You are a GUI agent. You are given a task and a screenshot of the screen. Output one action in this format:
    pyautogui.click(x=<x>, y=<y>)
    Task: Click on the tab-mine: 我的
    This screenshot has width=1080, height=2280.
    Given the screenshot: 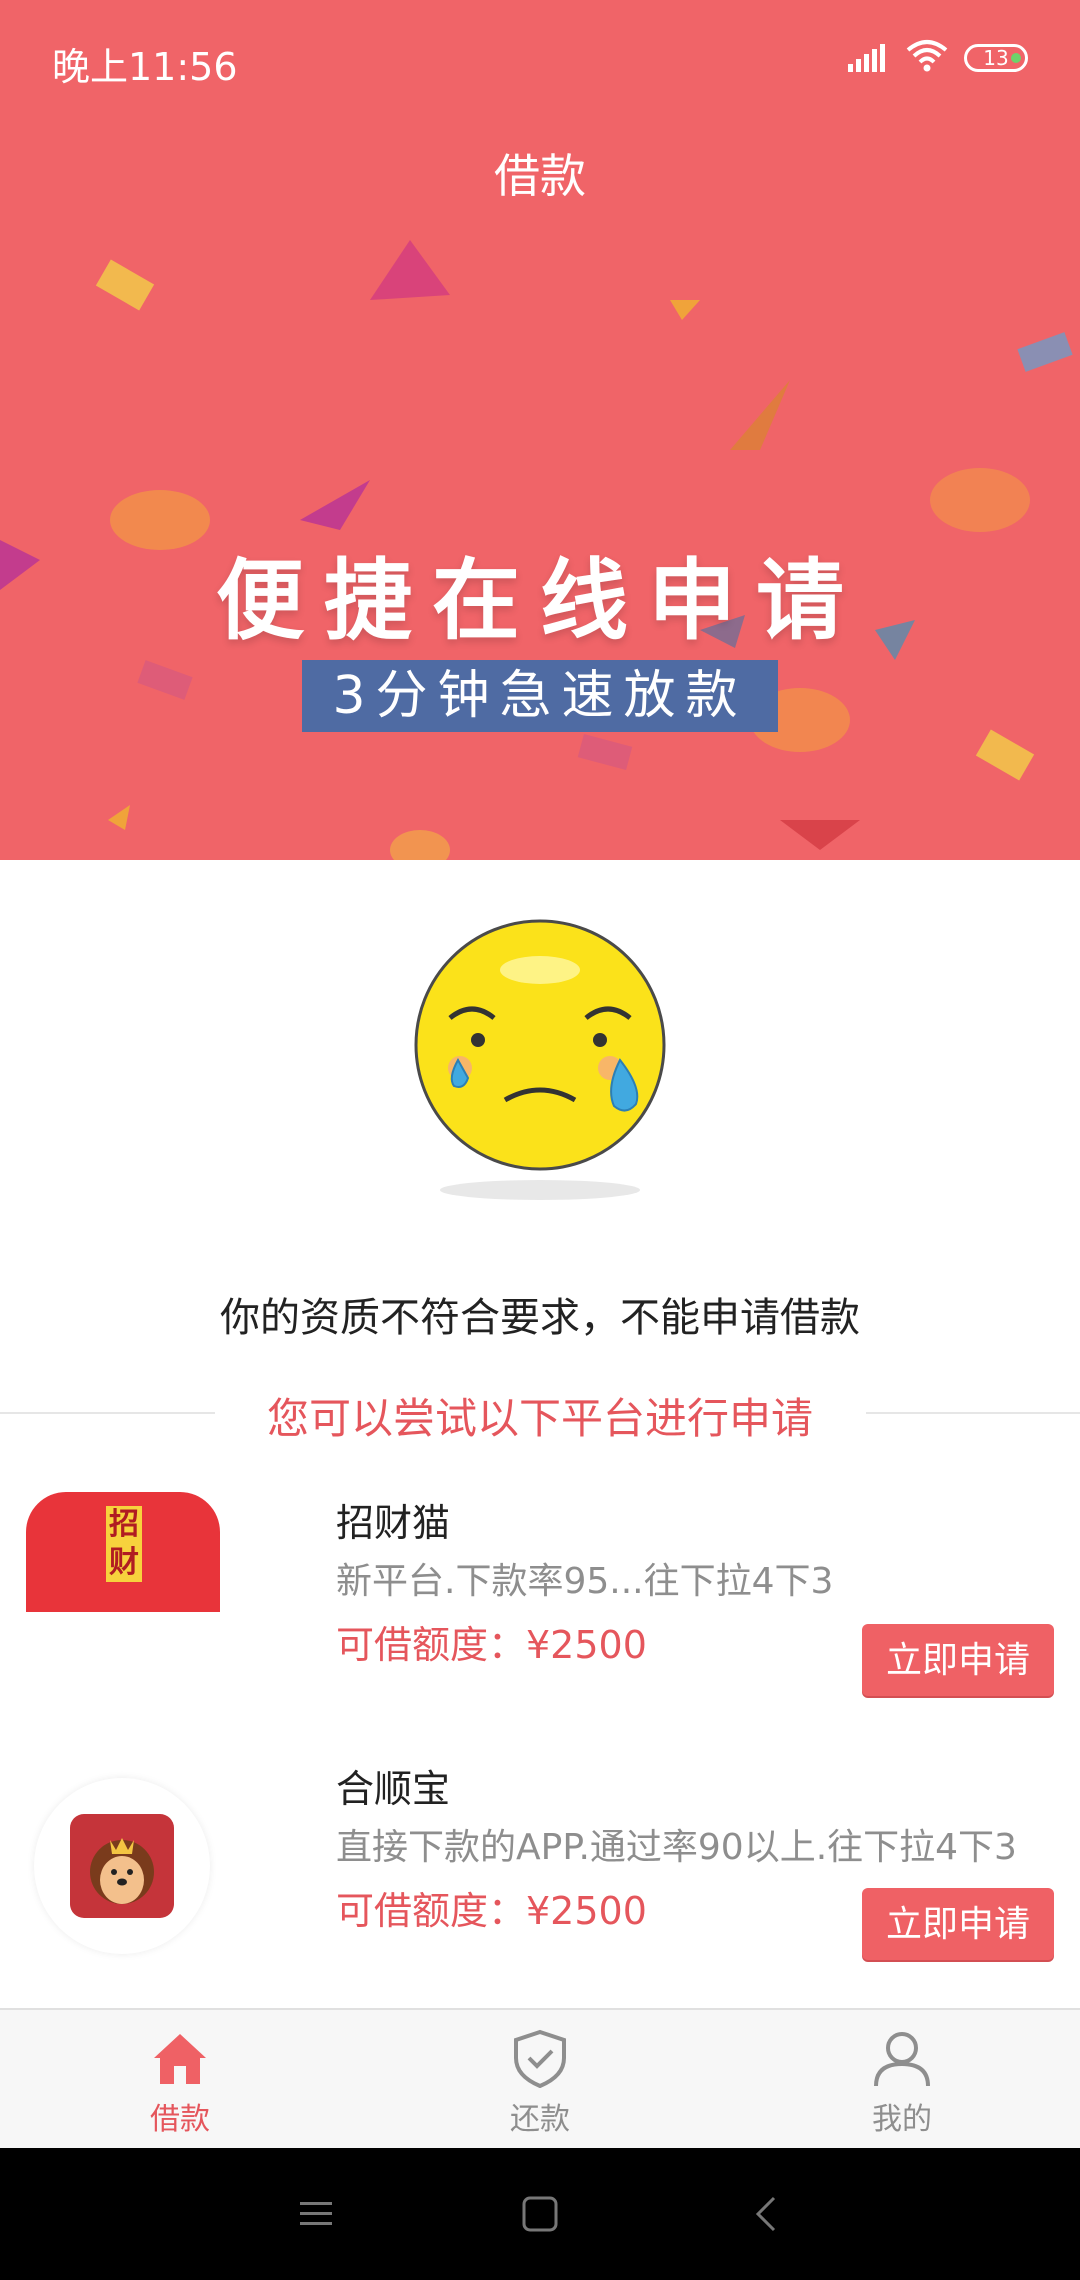 What is the action you would take?
    pyautogui.click(x=902, y=2080)
    